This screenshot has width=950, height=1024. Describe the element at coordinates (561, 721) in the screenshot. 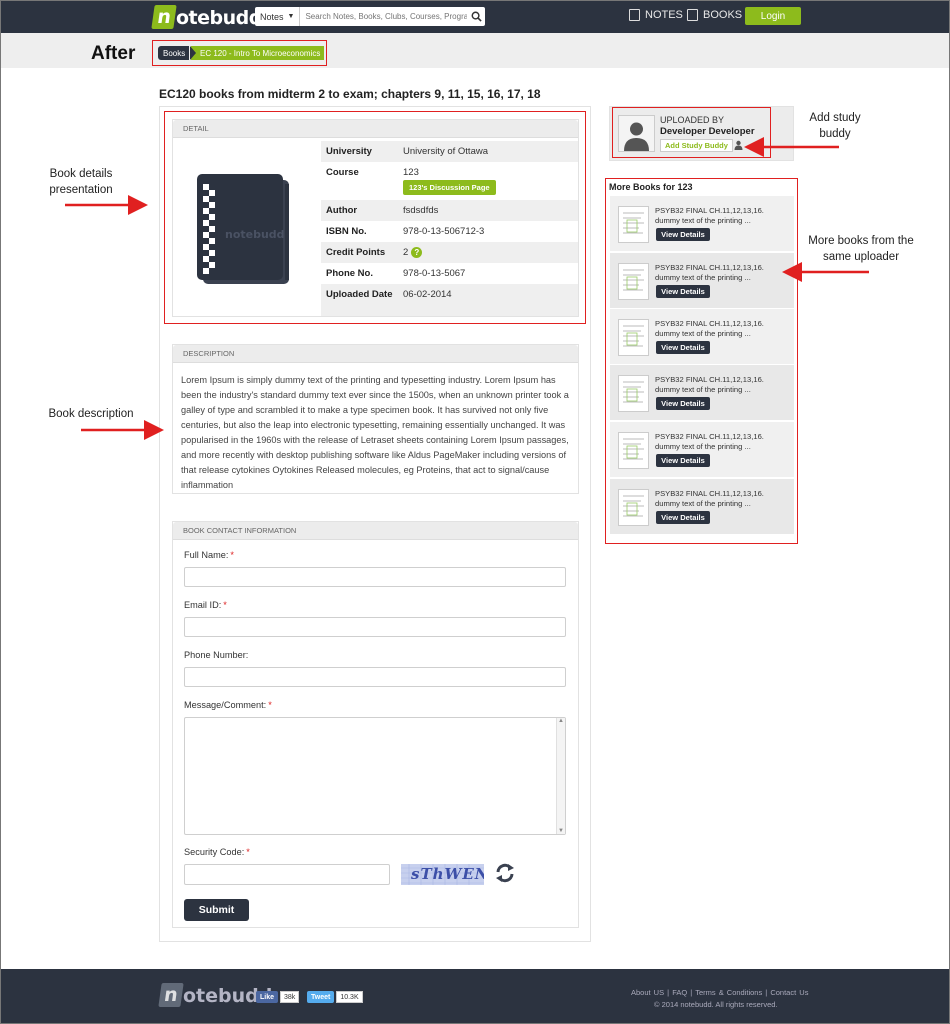

I see `scroll-up-icon: ▲` at that location.